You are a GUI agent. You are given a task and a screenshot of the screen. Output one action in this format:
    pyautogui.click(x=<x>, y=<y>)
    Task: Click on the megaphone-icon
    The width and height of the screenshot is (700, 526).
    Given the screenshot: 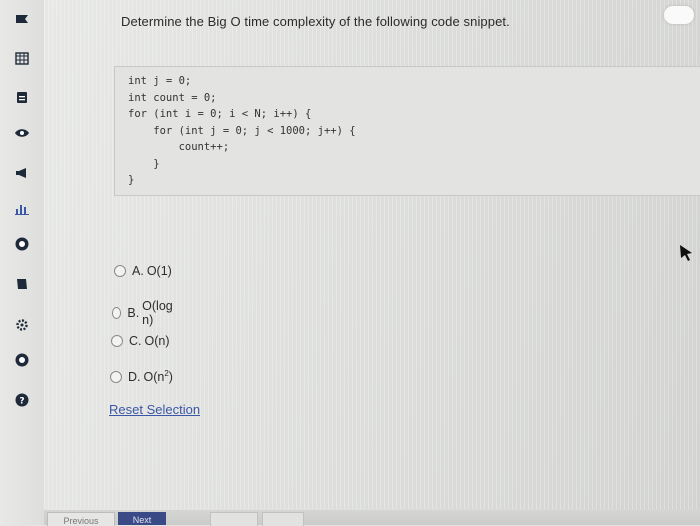 What is the action you would take?
    pyautogui.click(x=22, y=173)
    